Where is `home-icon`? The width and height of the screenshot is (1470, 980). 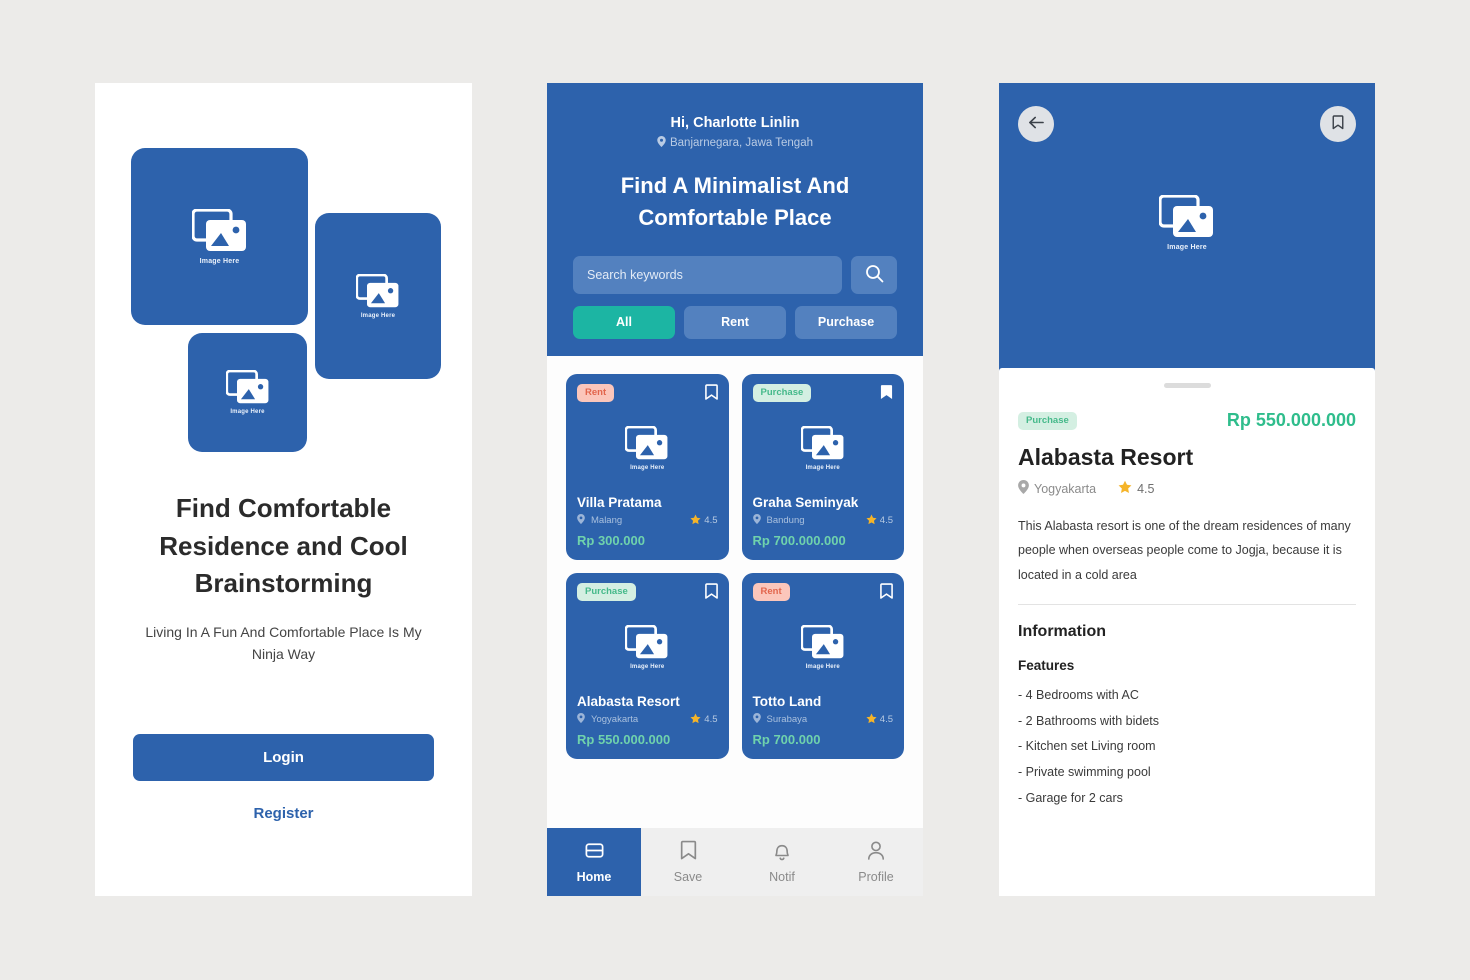
home-icon is located at coordinates (594, 852).